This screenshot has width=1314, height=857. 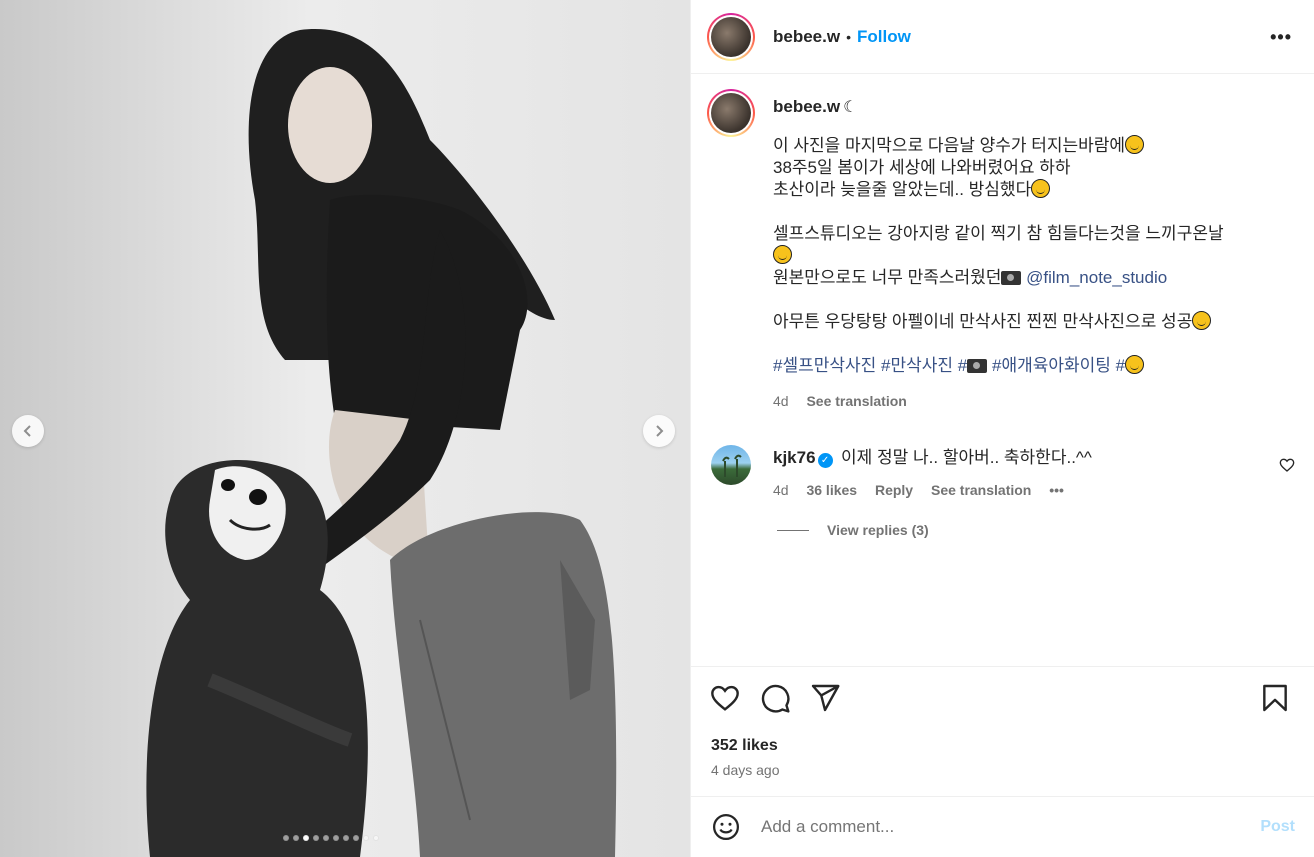 I want to click on post-header: bebee.w • Follow •••, so click(x=1002, y=37).